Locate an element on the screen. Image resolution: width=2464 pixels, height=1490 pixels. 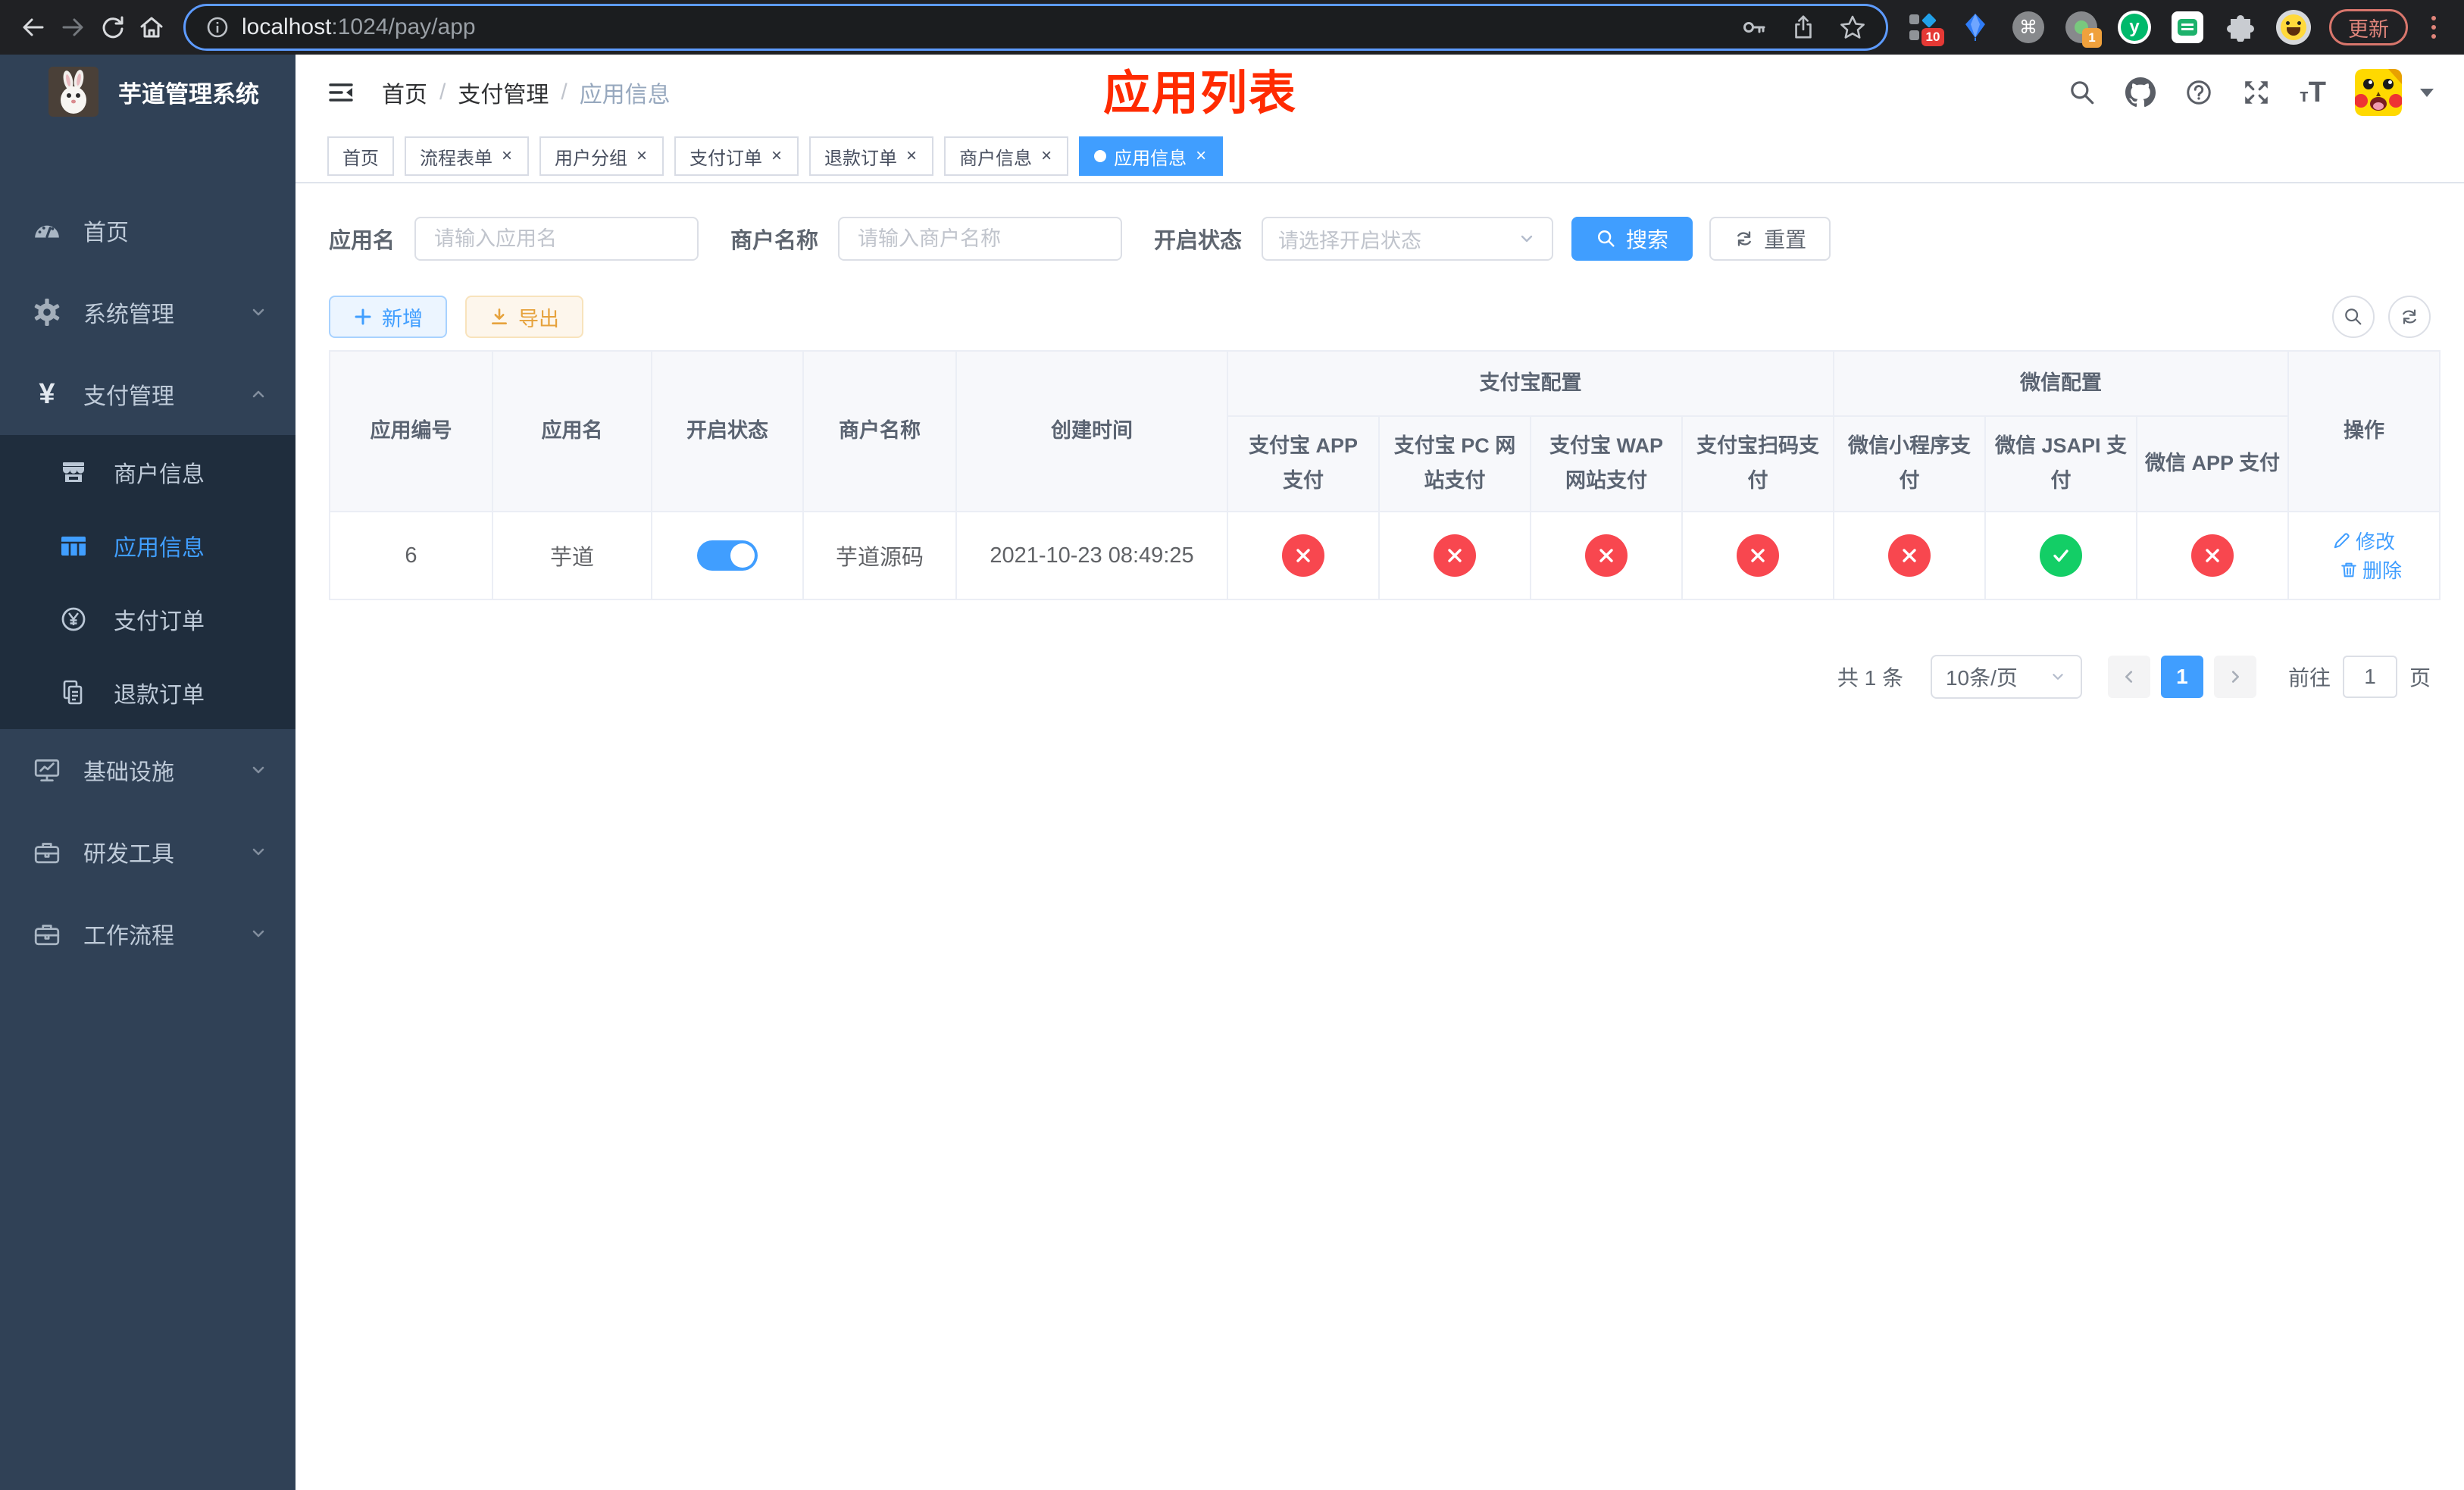
sidebar-item-label: 支付订单 is located at coordinates (159, 621).